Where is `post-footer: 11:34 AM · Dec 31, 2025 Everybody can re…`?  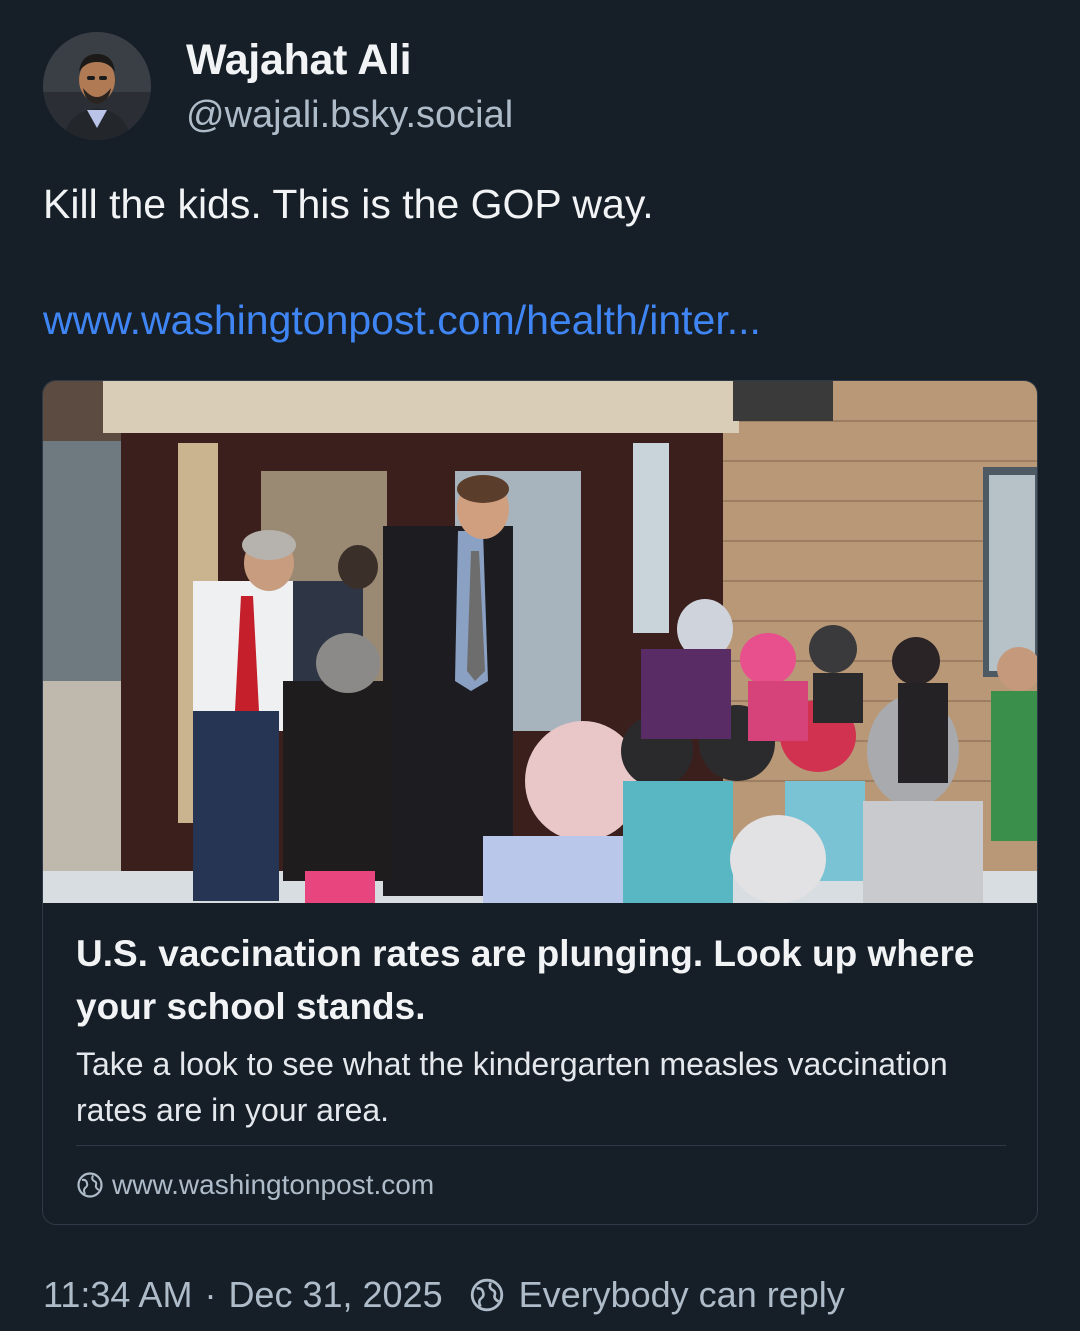
post-footer: 11:34 AM · Dec 31, 2025 Everybody can re… is located at coordinates (444, 1295).